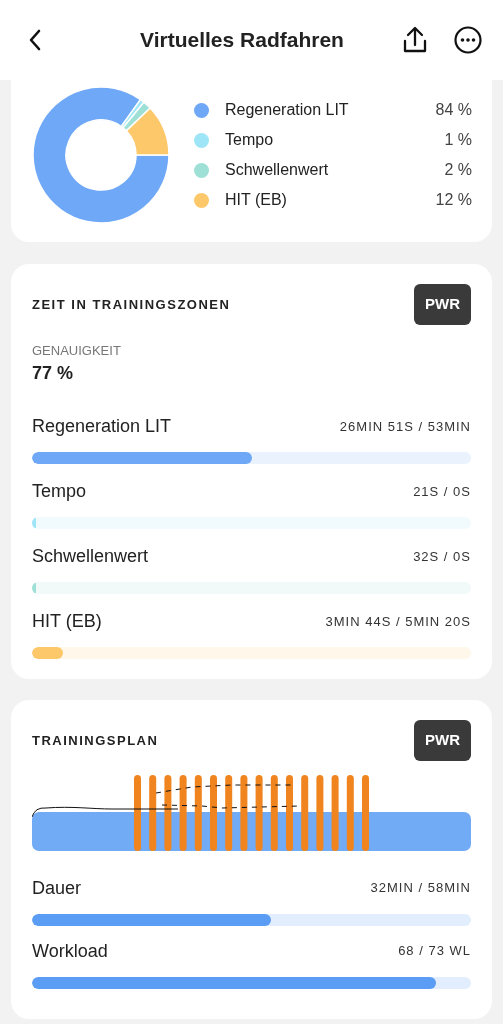 This screenshot has width=503, height=1024. What do you see at coordinates (77, 350) in the screenshot?
I see `accuracy-label: GENAUIGKEIT` at bounding box center [77, 350].